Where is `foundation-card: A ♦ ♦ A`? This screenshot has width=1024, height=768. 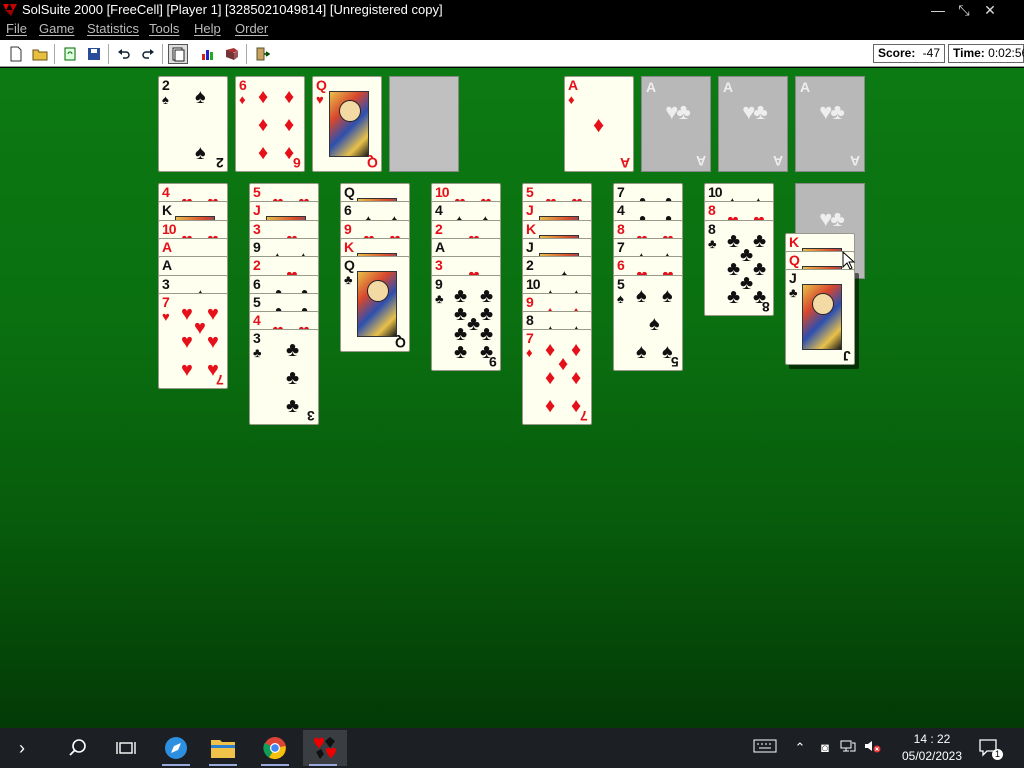
foundation-card: A ♦ ♦ A is located at coordinates (599, 124).